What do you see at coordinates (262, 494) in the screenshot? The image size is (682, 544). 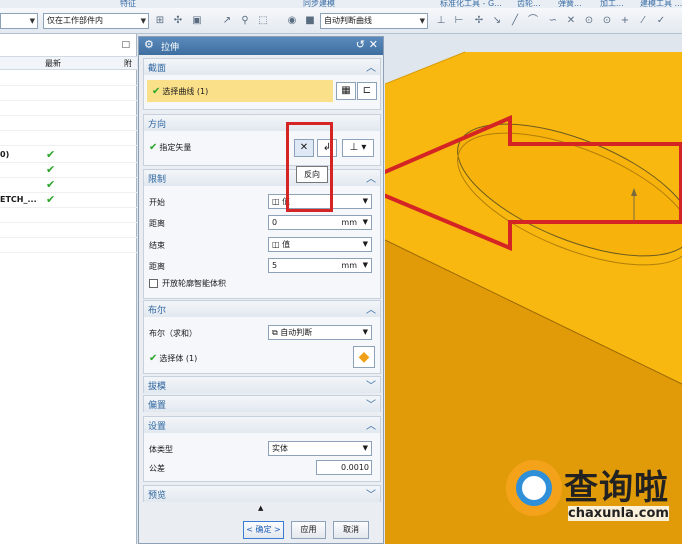 I see `preview-header: 预览 ﹀` at bounding box center [262, 494].